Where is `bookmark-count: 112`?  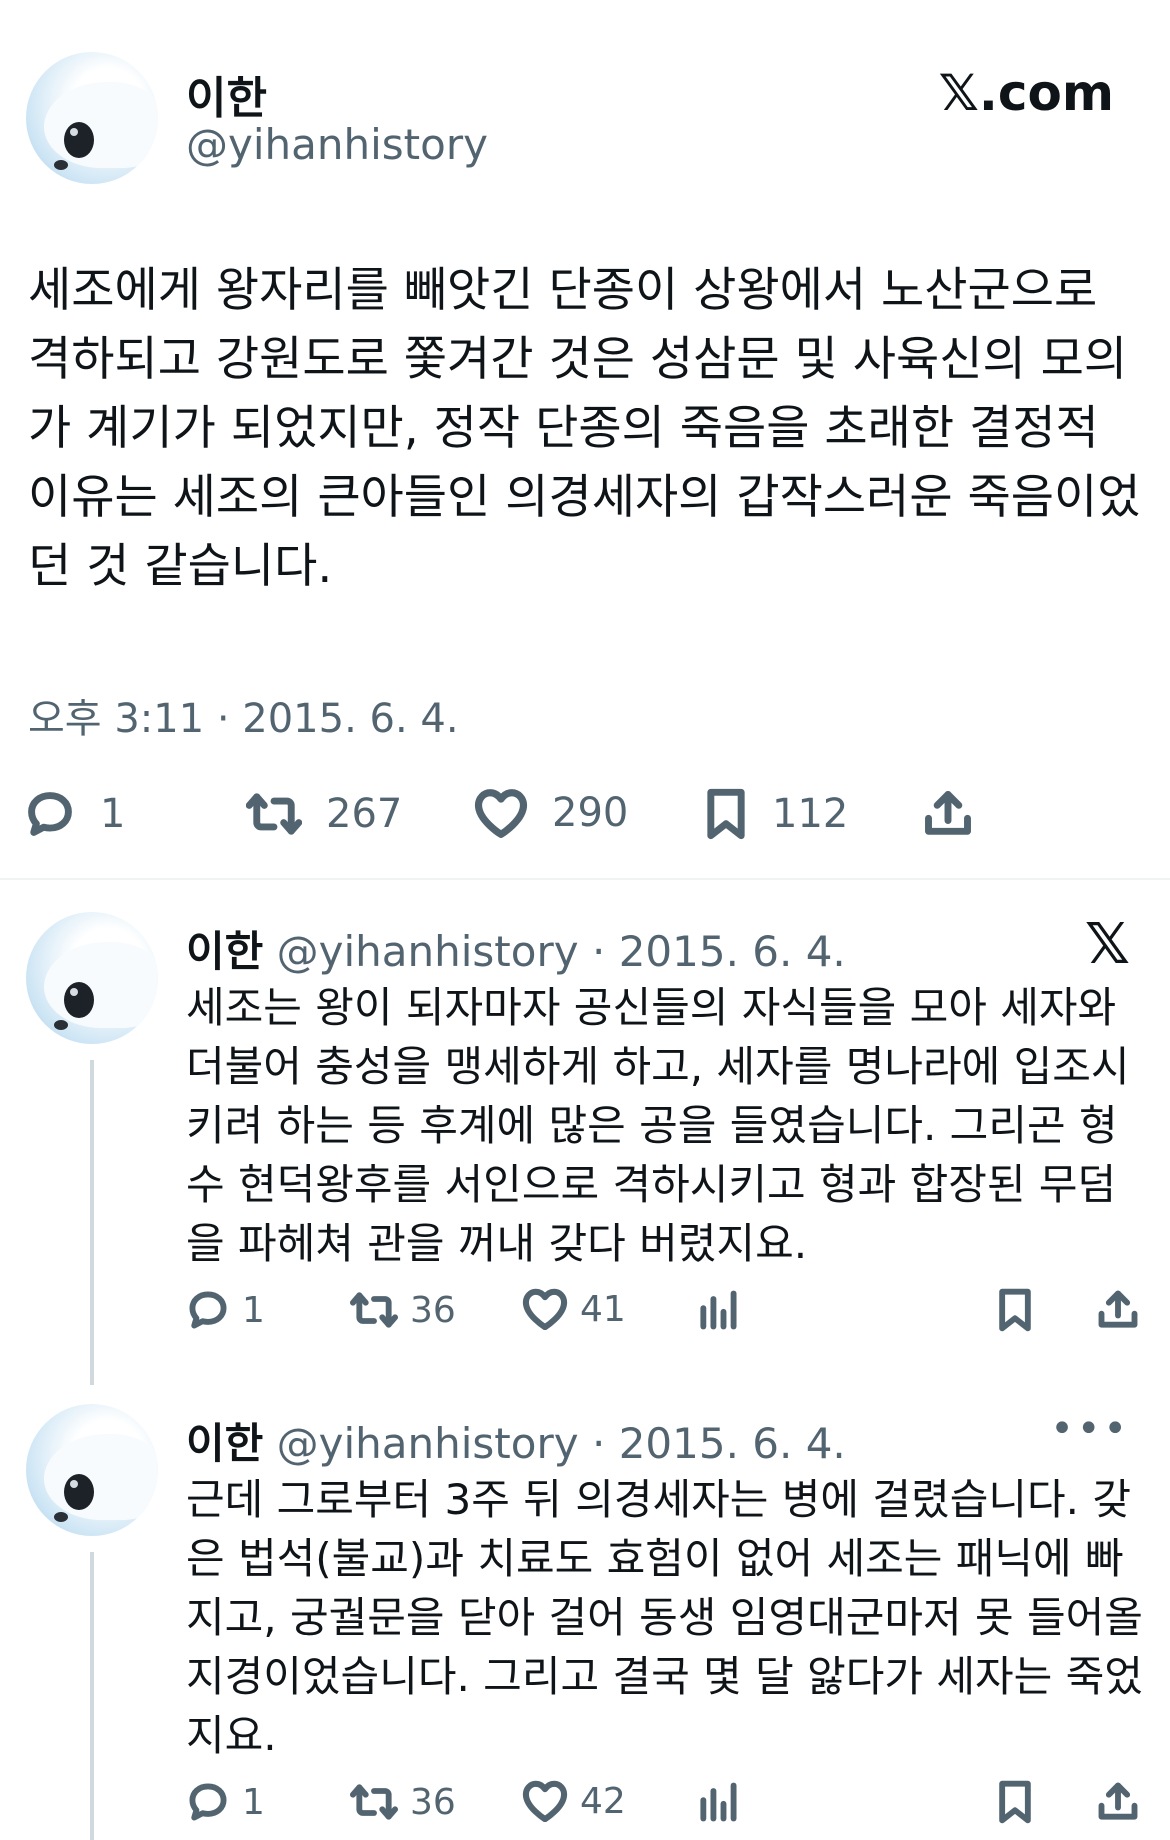
bookmark-count: 112 is located at coordinates (810, 814).